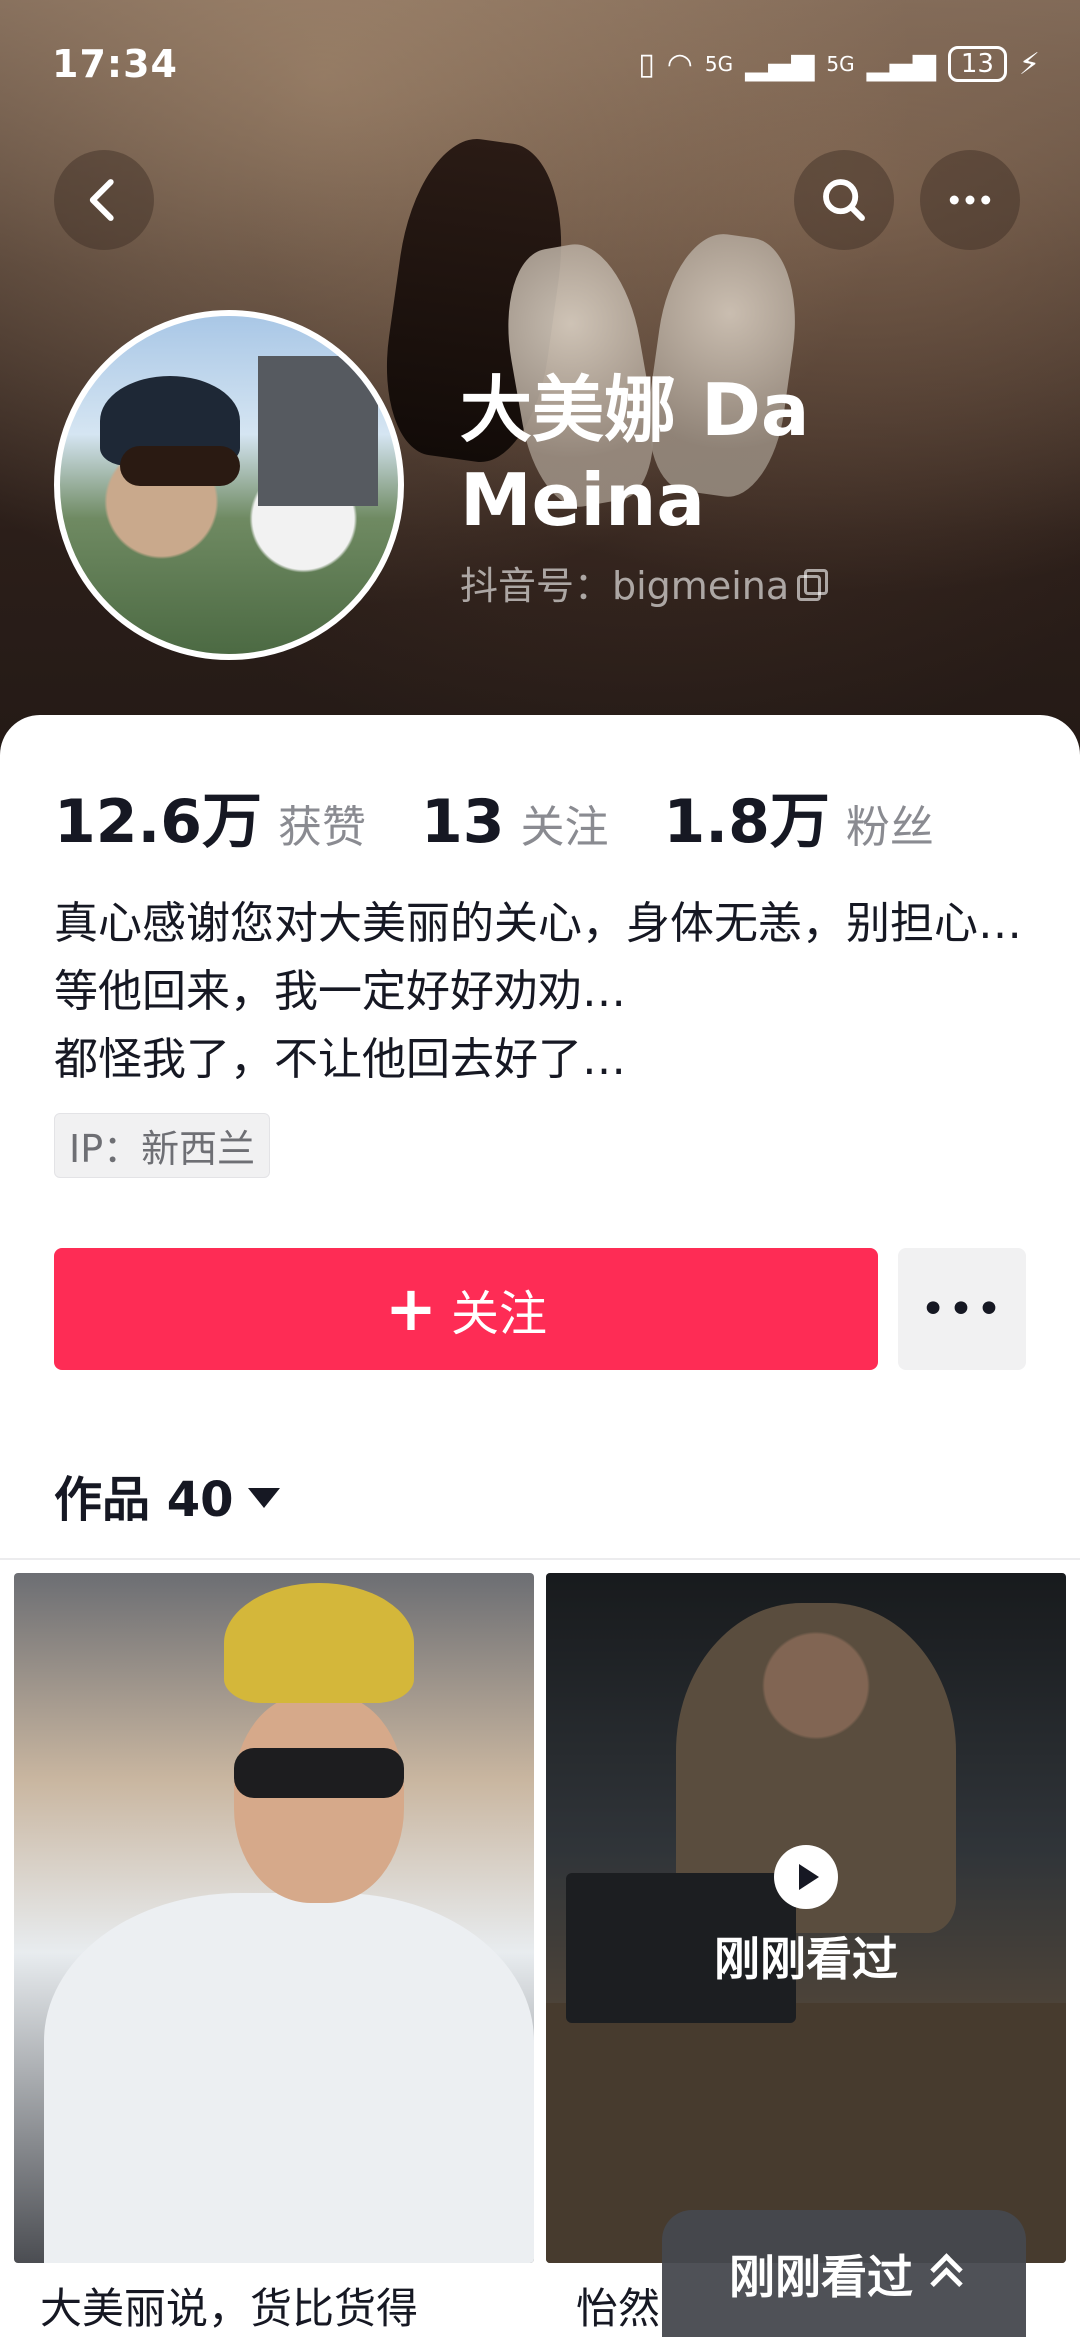  I want to click on stat-likes: 12.6万 获赞, so click(210, 816).